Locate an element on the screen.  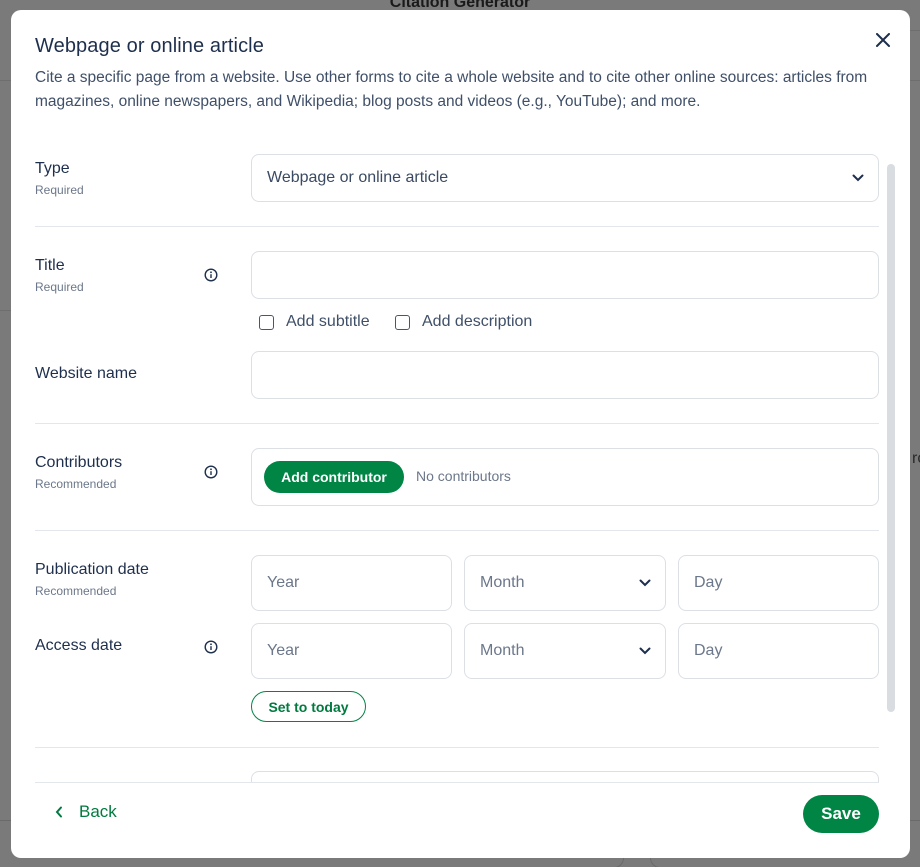
back-button: Back is located at coordinates (86, 812).